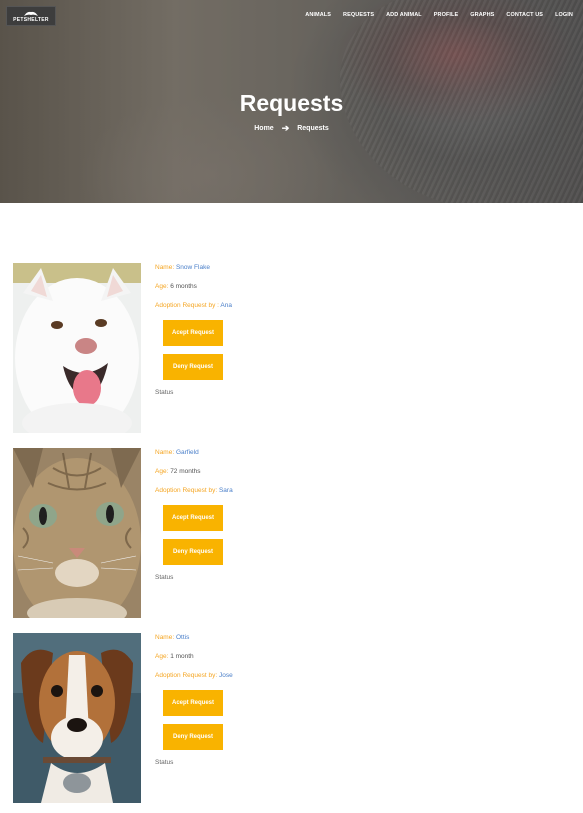 Image resolution: width=583 pixels, height=813 pixels. Describe the element at coordinates (182, 637) in the screenshot. I see `animal-name: Ottis` at that location.